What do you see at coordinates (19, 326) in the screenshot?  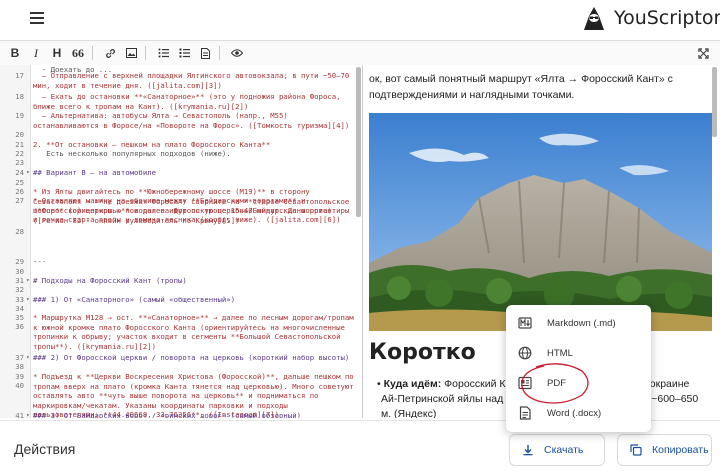 I see `line-number: 36` at bounding box center [19, 326].